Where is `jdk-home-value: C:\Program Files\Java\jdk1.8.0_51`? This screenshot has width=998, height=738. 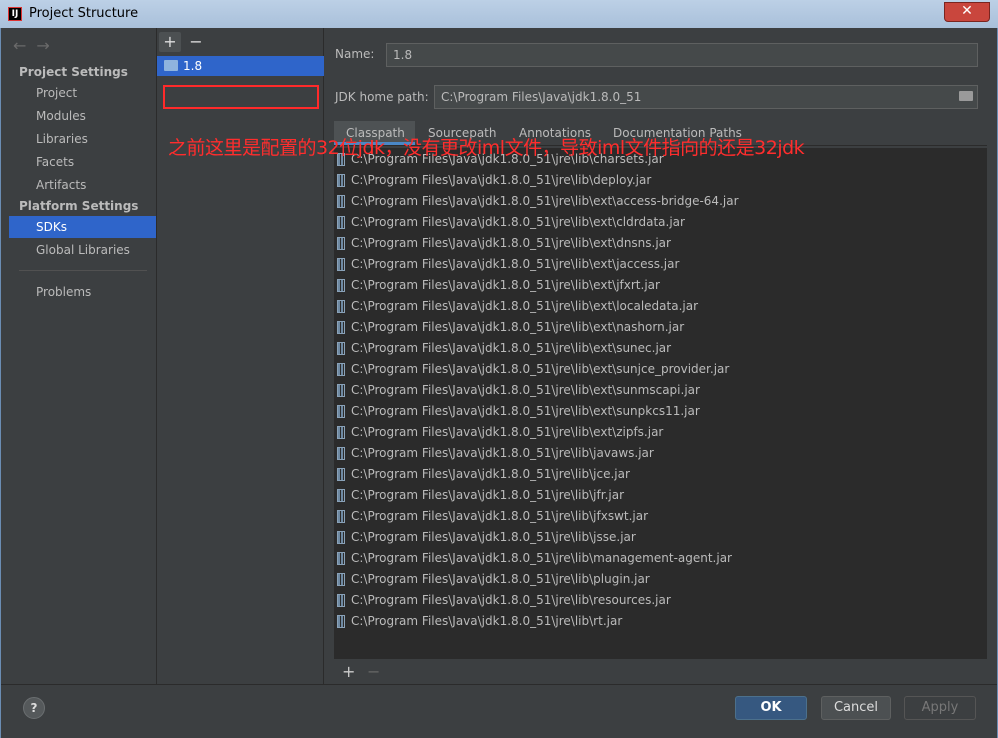
jdk-home-value: C:\Program Files\Java\jdk1.8.0_51 is located at coordinates (541, 97).